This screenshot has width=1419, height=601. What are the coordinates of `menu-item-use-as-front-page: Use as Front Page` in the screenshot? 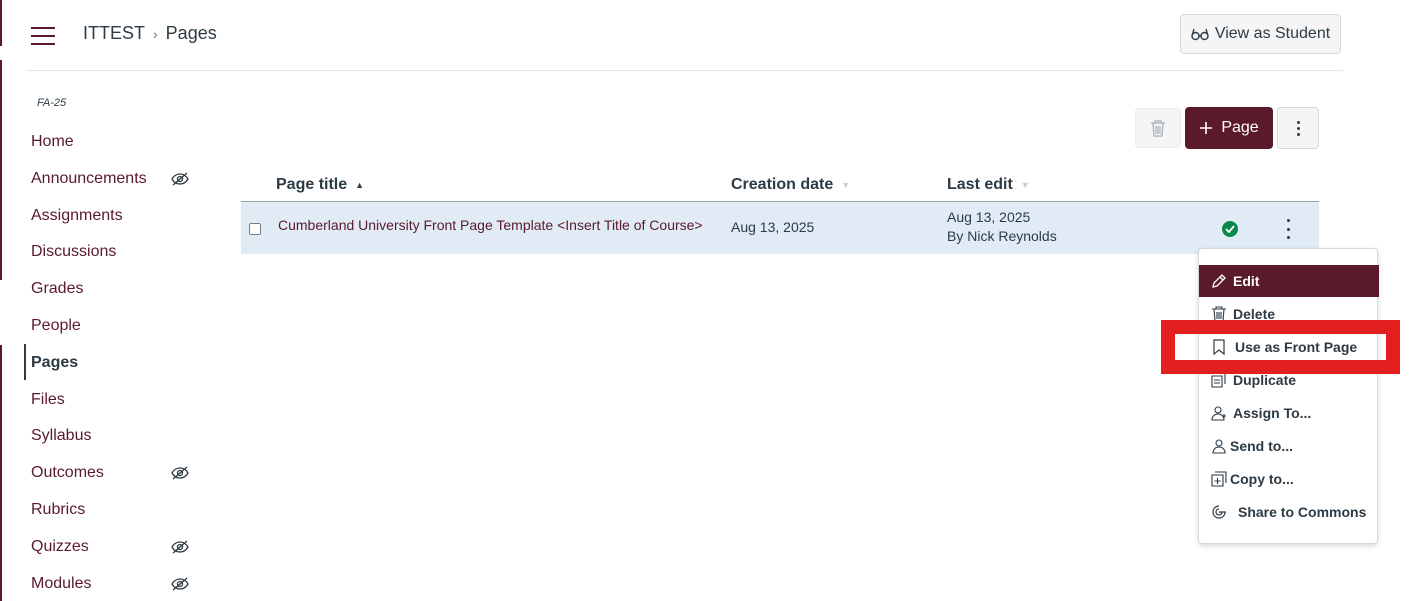 It's located at (1289, 347).